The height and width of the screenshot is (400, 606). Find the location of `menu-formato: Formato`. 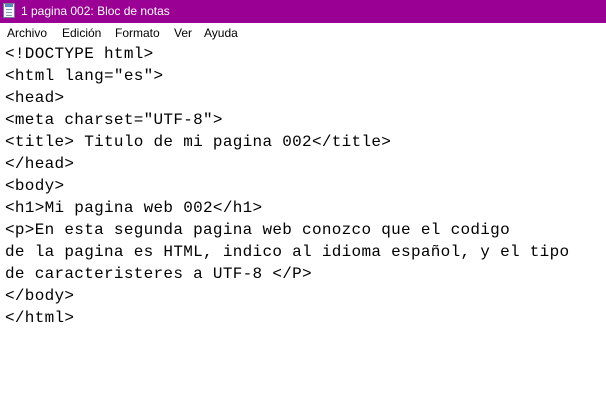

menu-formato: Formato is located at coordinates (137, 33).